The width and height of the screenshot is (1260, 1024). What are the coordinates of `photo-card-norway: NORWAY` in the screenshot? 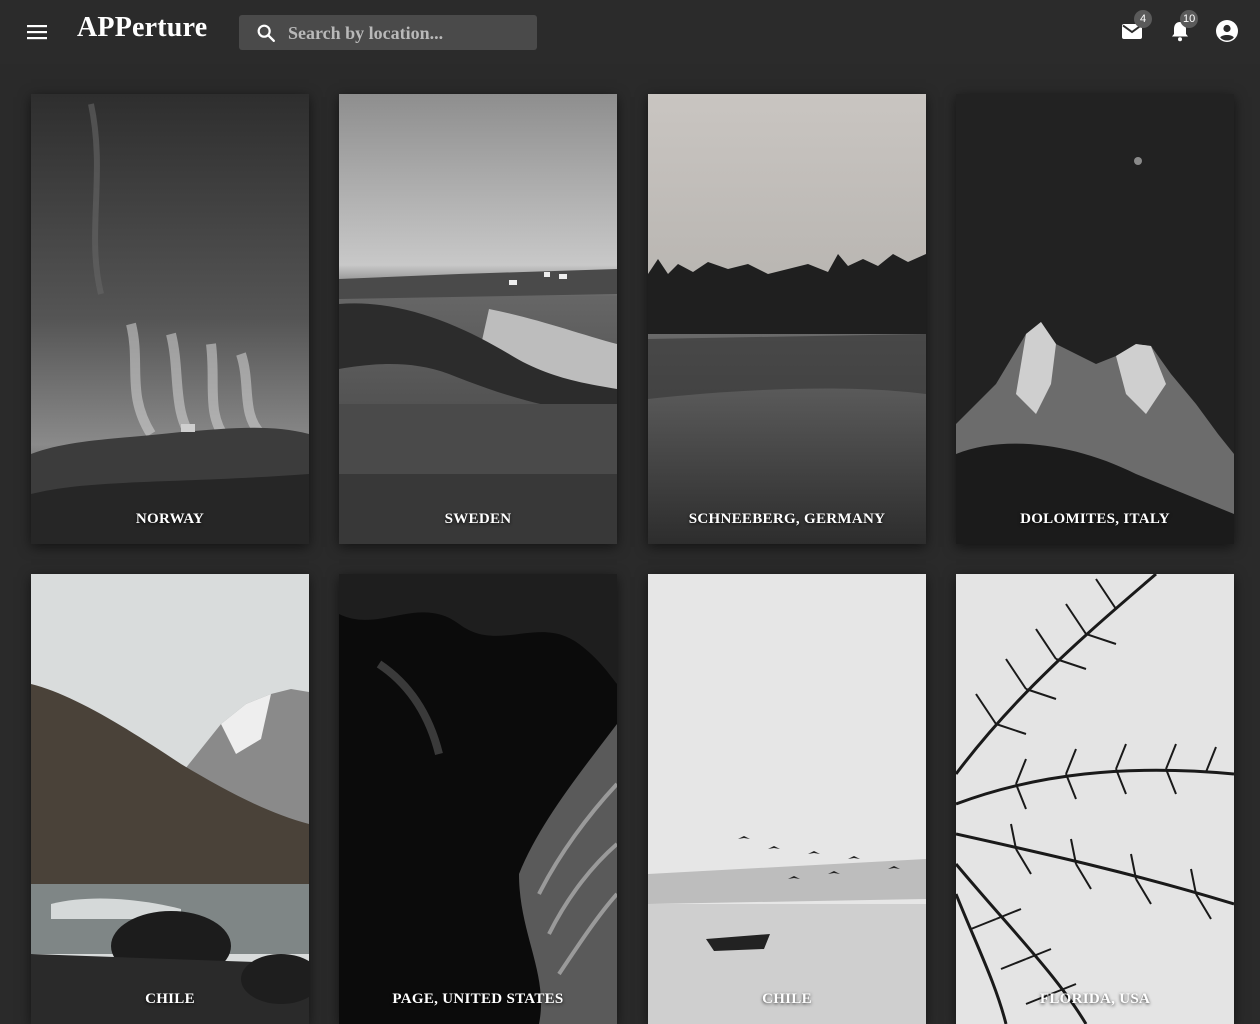 It's located at (170, 319).